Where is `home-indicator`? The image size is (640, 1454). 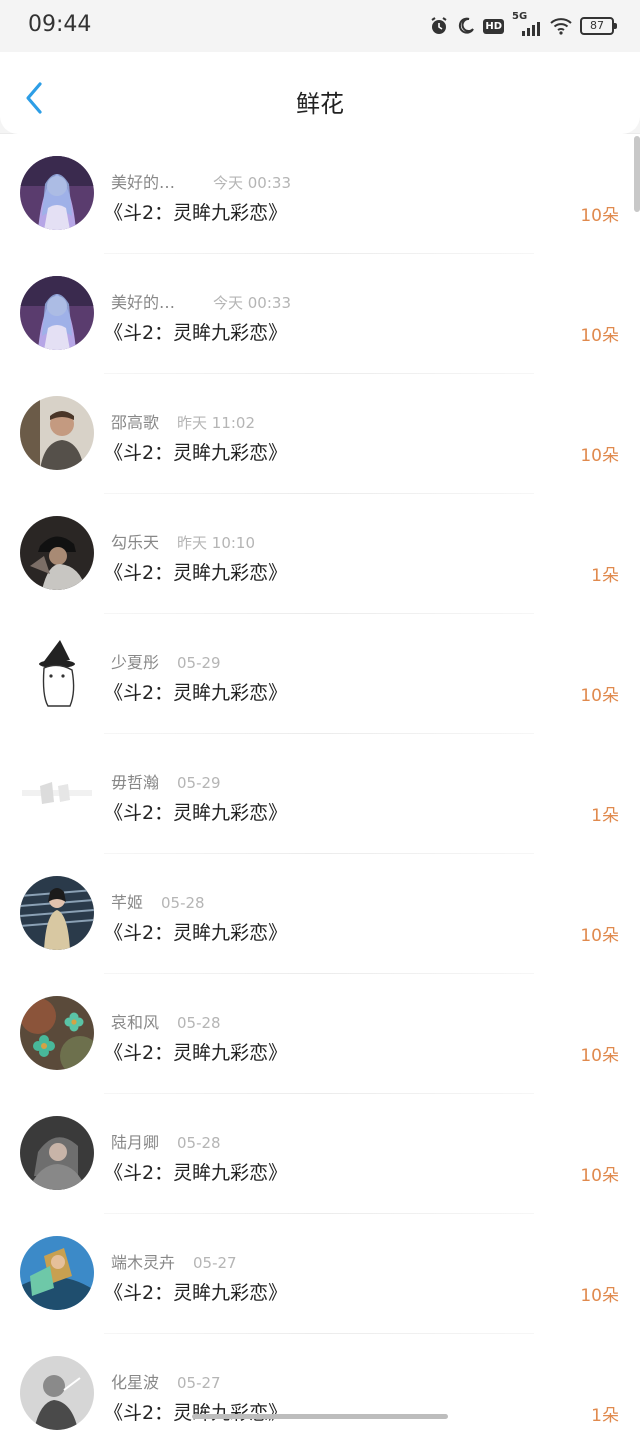 home-indicator is located at coordinates (320, 1416).